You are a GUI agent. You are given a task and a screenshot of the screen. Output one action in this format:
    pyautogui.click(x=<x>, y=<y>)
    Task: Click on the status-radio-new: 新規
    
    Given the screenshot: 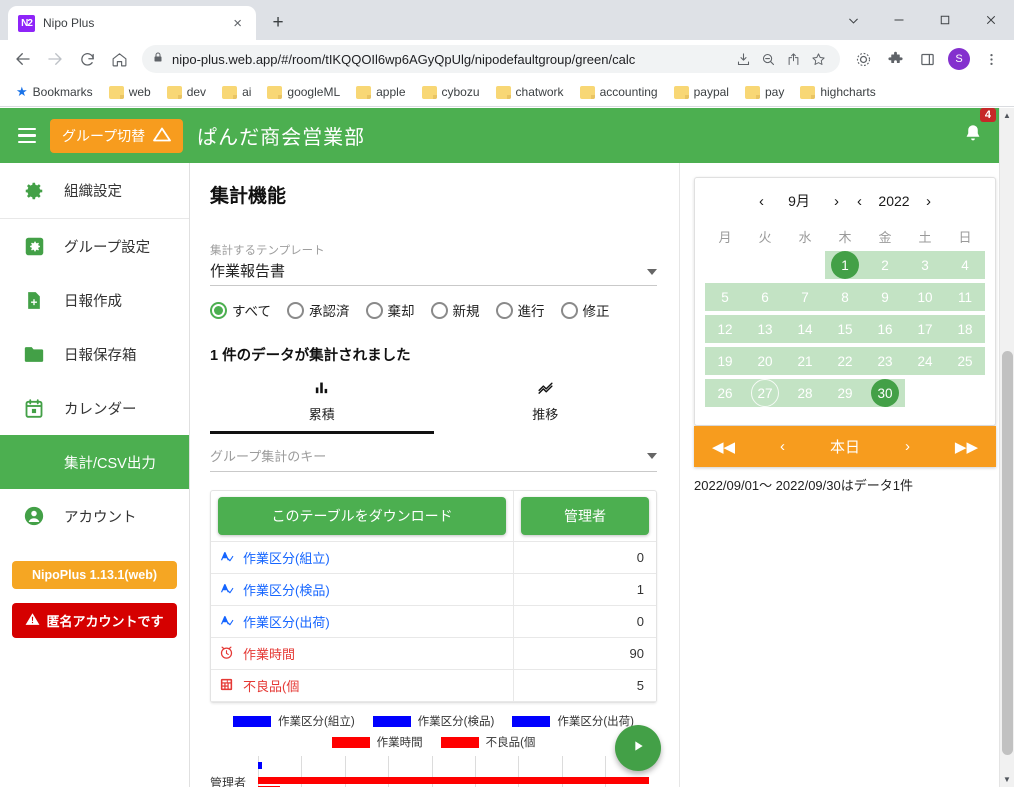 What is the action you would take?
    pyautogui.click(x=455, y=310)
    